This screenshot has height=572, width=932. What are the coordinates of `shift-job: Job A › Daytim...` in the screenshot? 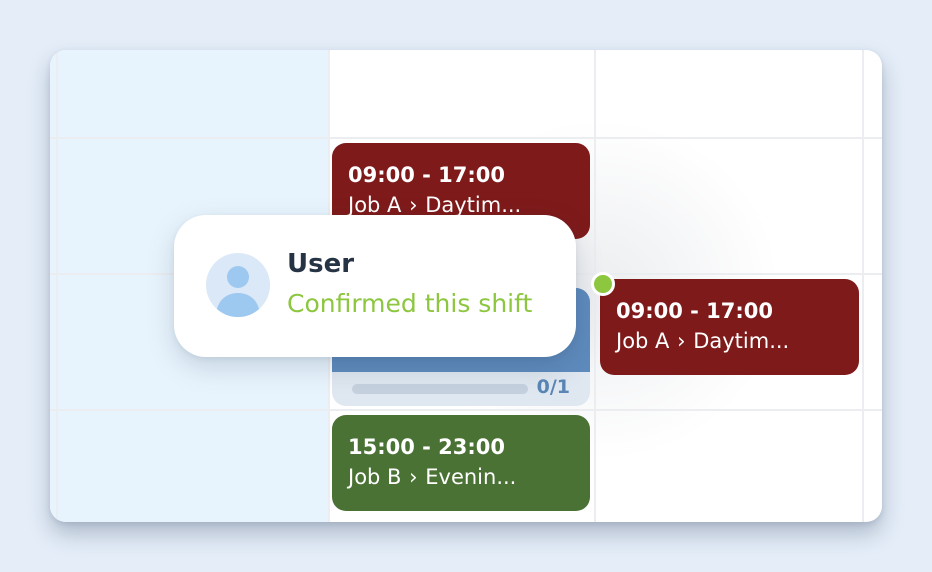 It's located at (737, 341).